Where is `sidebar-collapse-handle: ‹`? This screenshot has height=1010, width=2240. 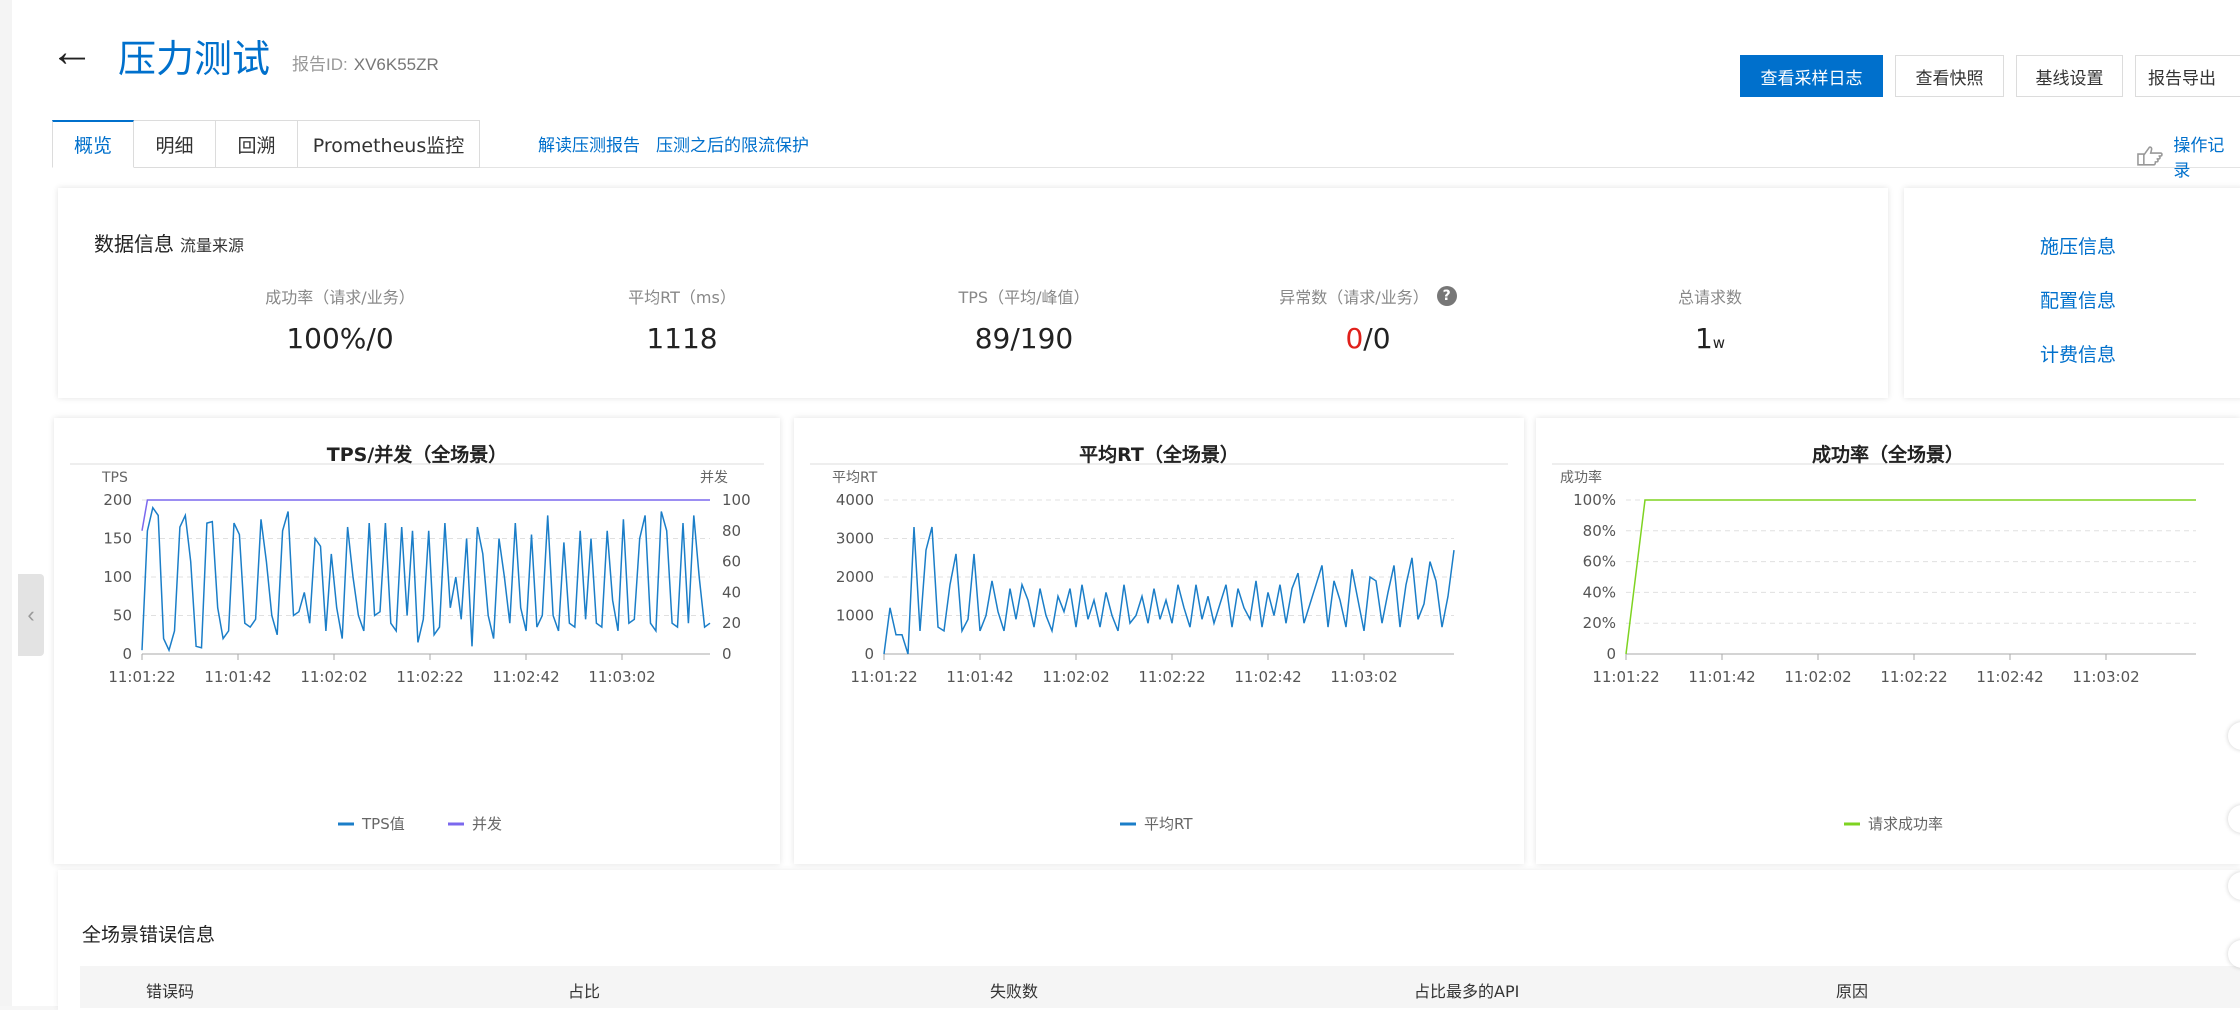 sidebar-collapse-handle: ‹ is located at coordinates (31, 615).